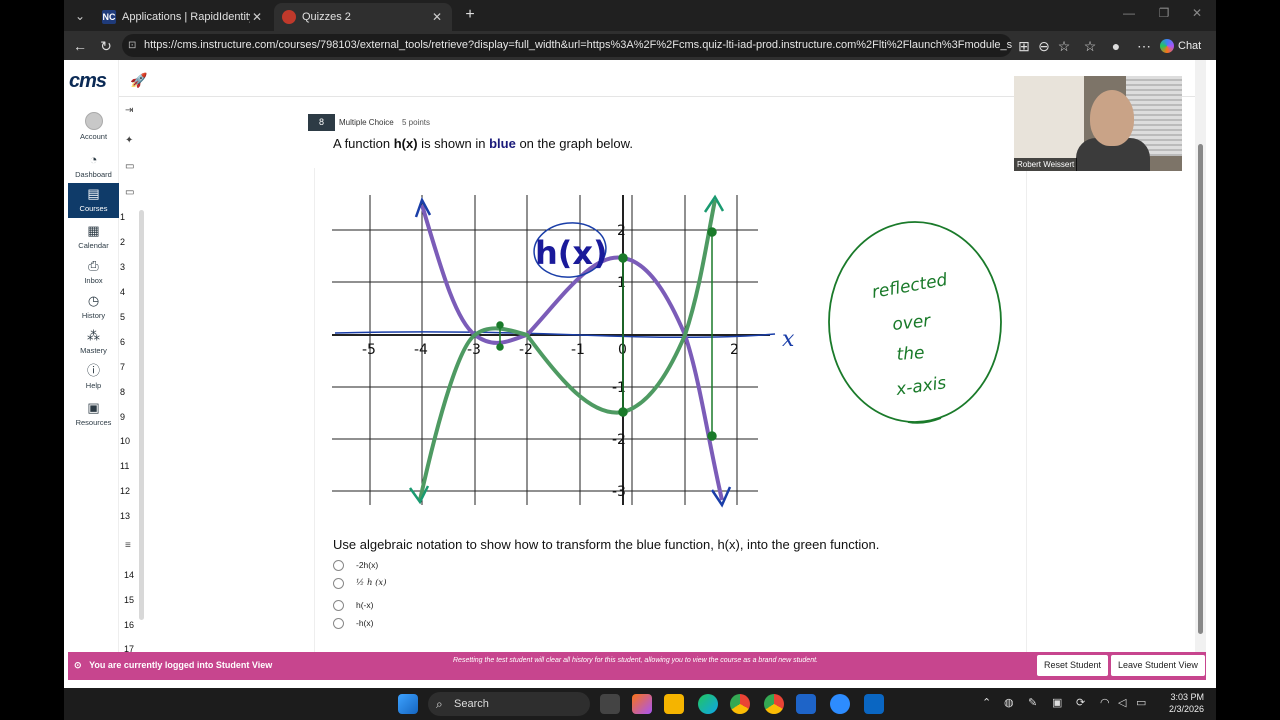 The width and height of the screenshot is (1280, 720). What do you see at coordinates (93, 159) in the screenshot?
I see `dashboard-icon: ◔` at bounding box center [93, 159].